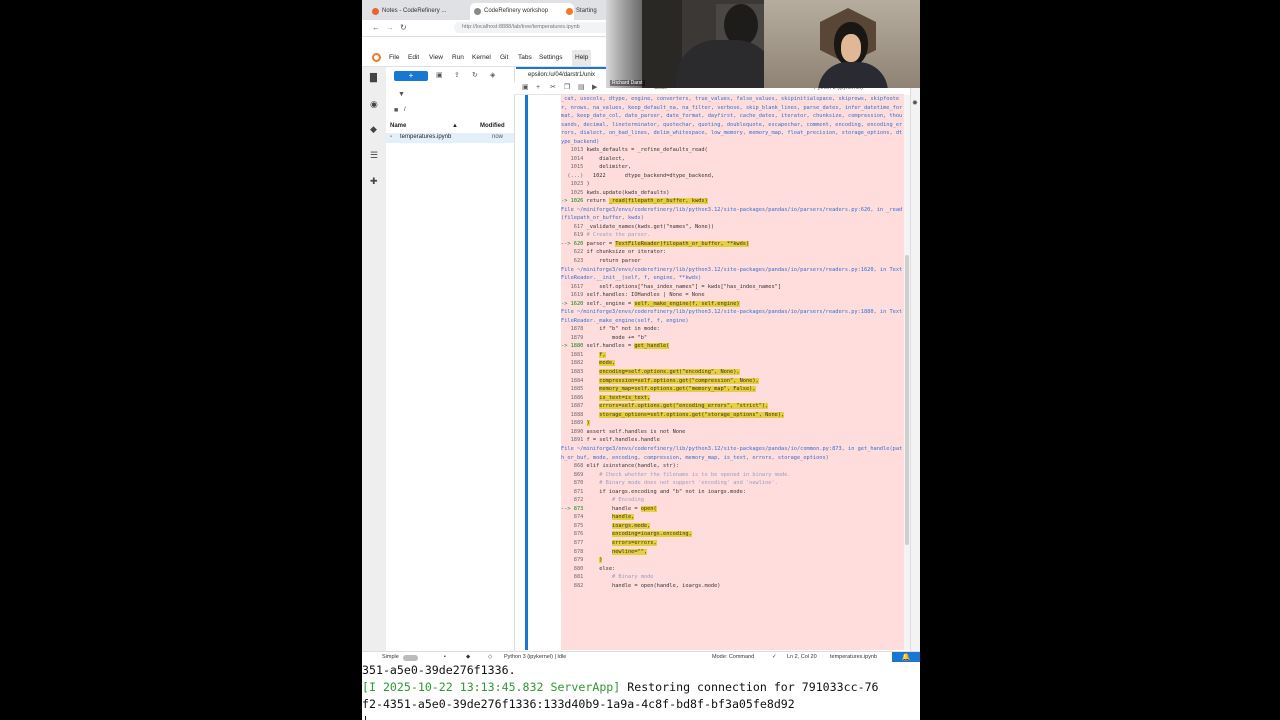 Image resolution: width=1280 pixels, height=720 pixels. Describe the element at coordinates (398, 126) in the screenshot. I see `column-header-name: Name` at that location.